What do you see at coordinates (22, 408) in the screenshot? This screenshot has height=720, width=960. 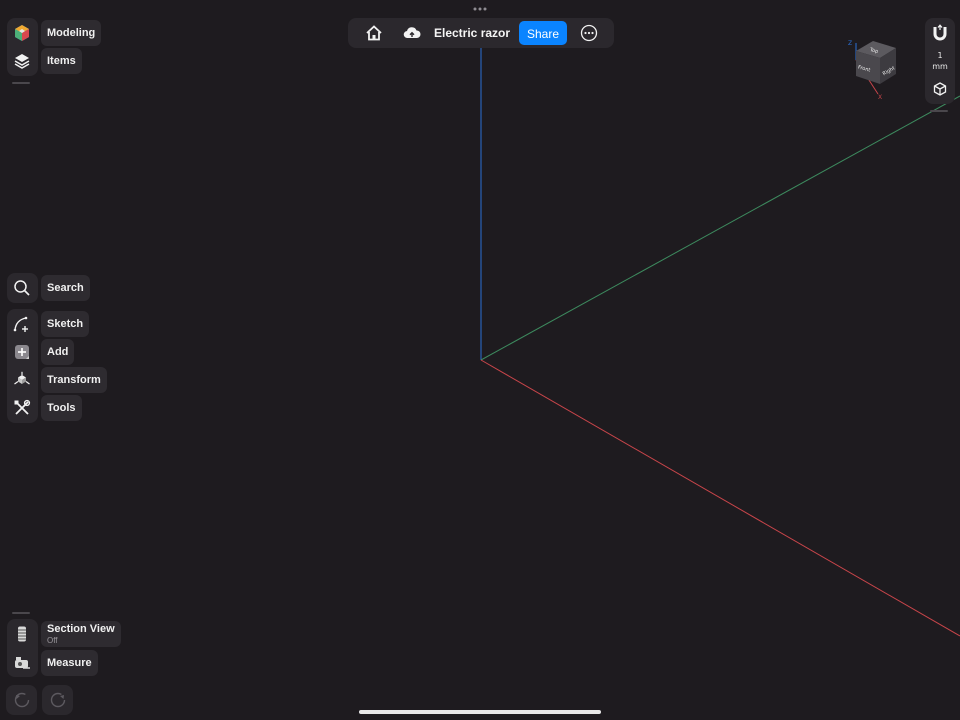 I see `tools-icon` at bounding box center [22, 408].